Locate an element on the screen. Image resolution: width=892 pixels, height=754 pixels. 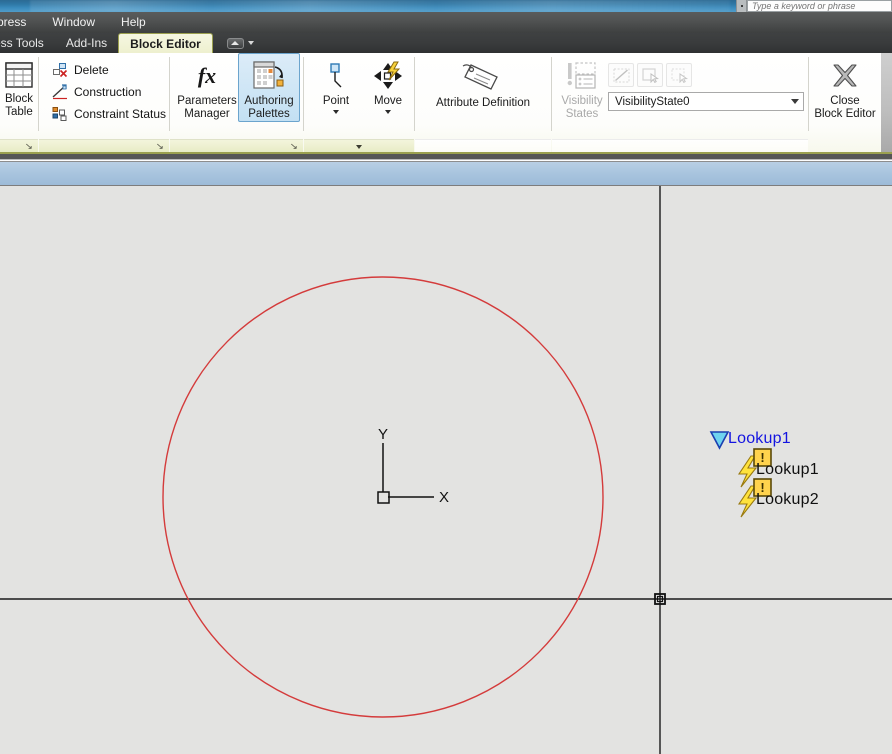
tab-express-tools: ess Tools is located at coordinates (27, 43).